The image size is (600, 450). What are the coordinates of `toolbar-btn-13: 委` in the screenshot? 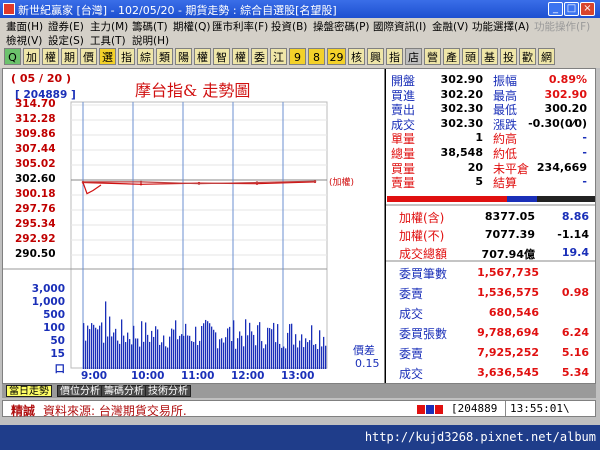 It's located at (259, 56).